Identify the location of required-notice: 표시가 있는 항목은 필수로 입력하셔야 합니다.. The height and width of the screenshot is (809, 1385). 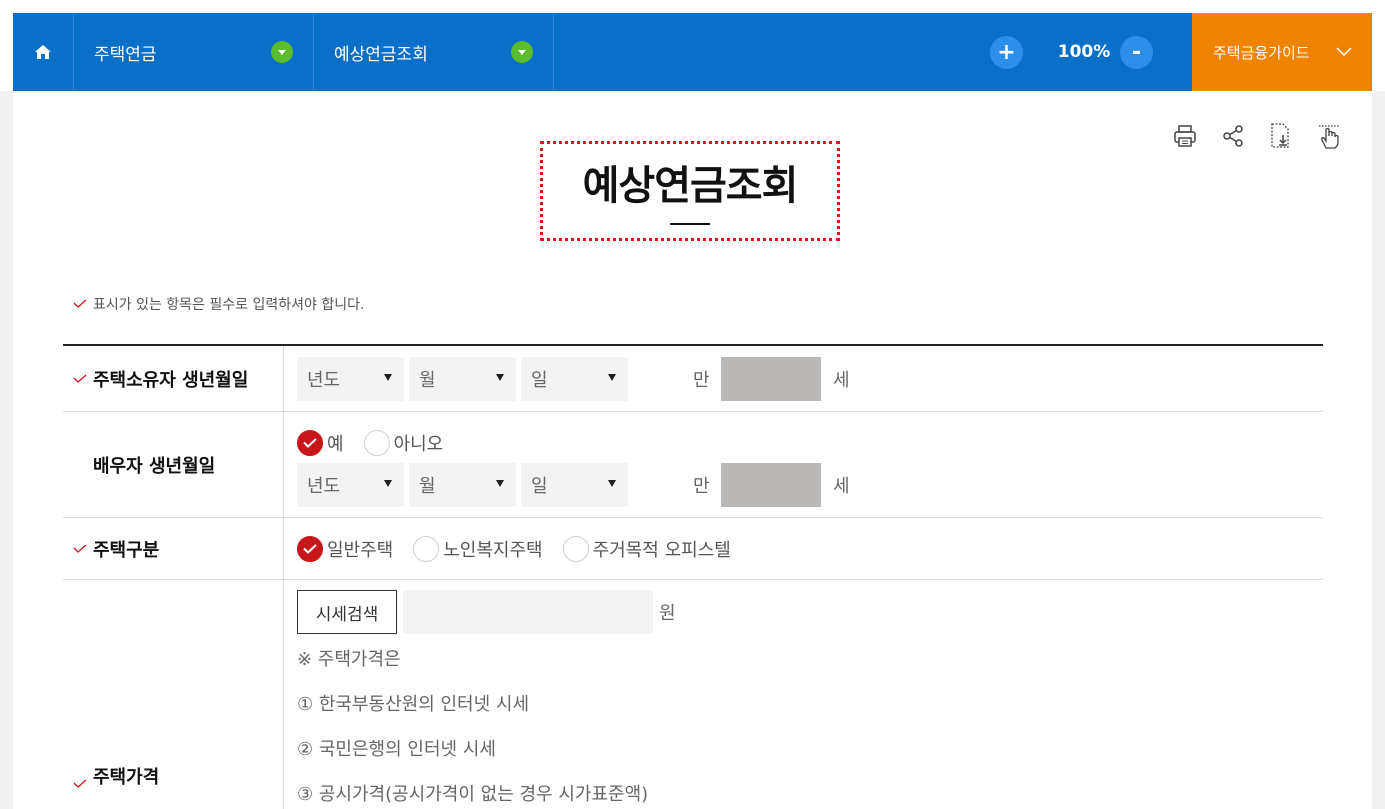
(218, 304).